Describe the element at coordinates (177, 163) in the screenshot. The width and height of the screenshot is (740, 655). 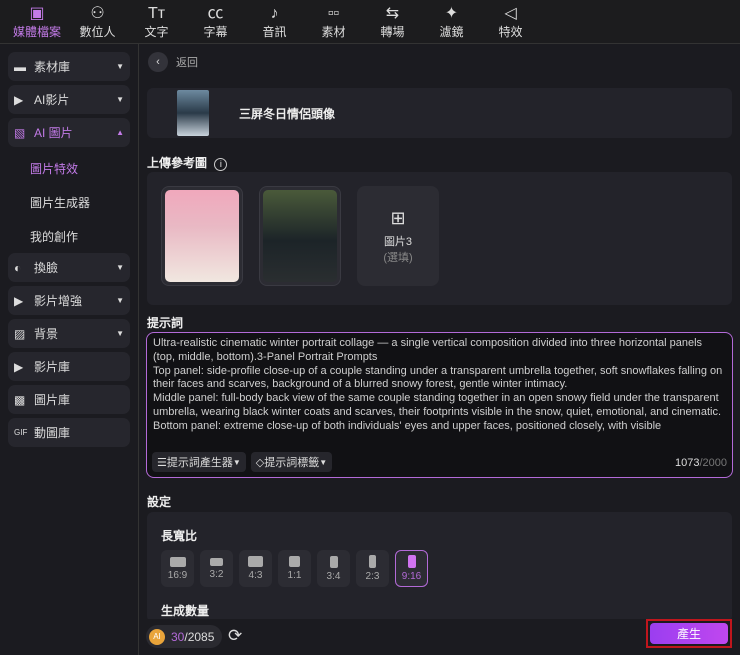
I see `upload-label-text: 上傳參考圖` at that location.